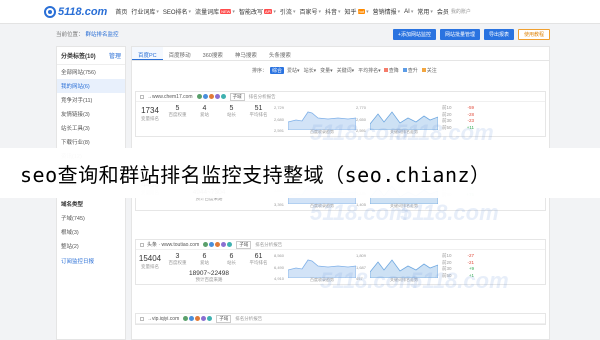 This screenshot has width=600, height=340. Describe the element at coordinates (361, 107) in the screenshot. I see `axis-tick: 2,770` at that location.